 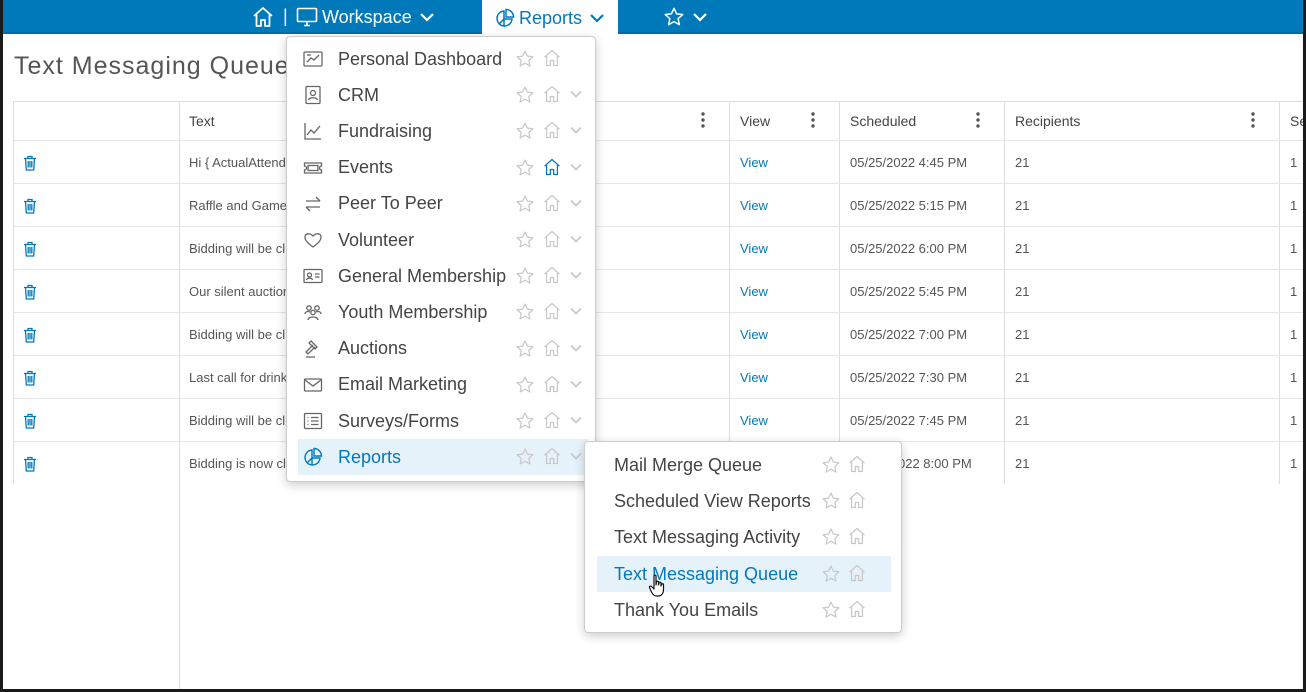 I want to click on submenu-item-thank-you-emails: Thank You Emails, so click(x=744, y=610).